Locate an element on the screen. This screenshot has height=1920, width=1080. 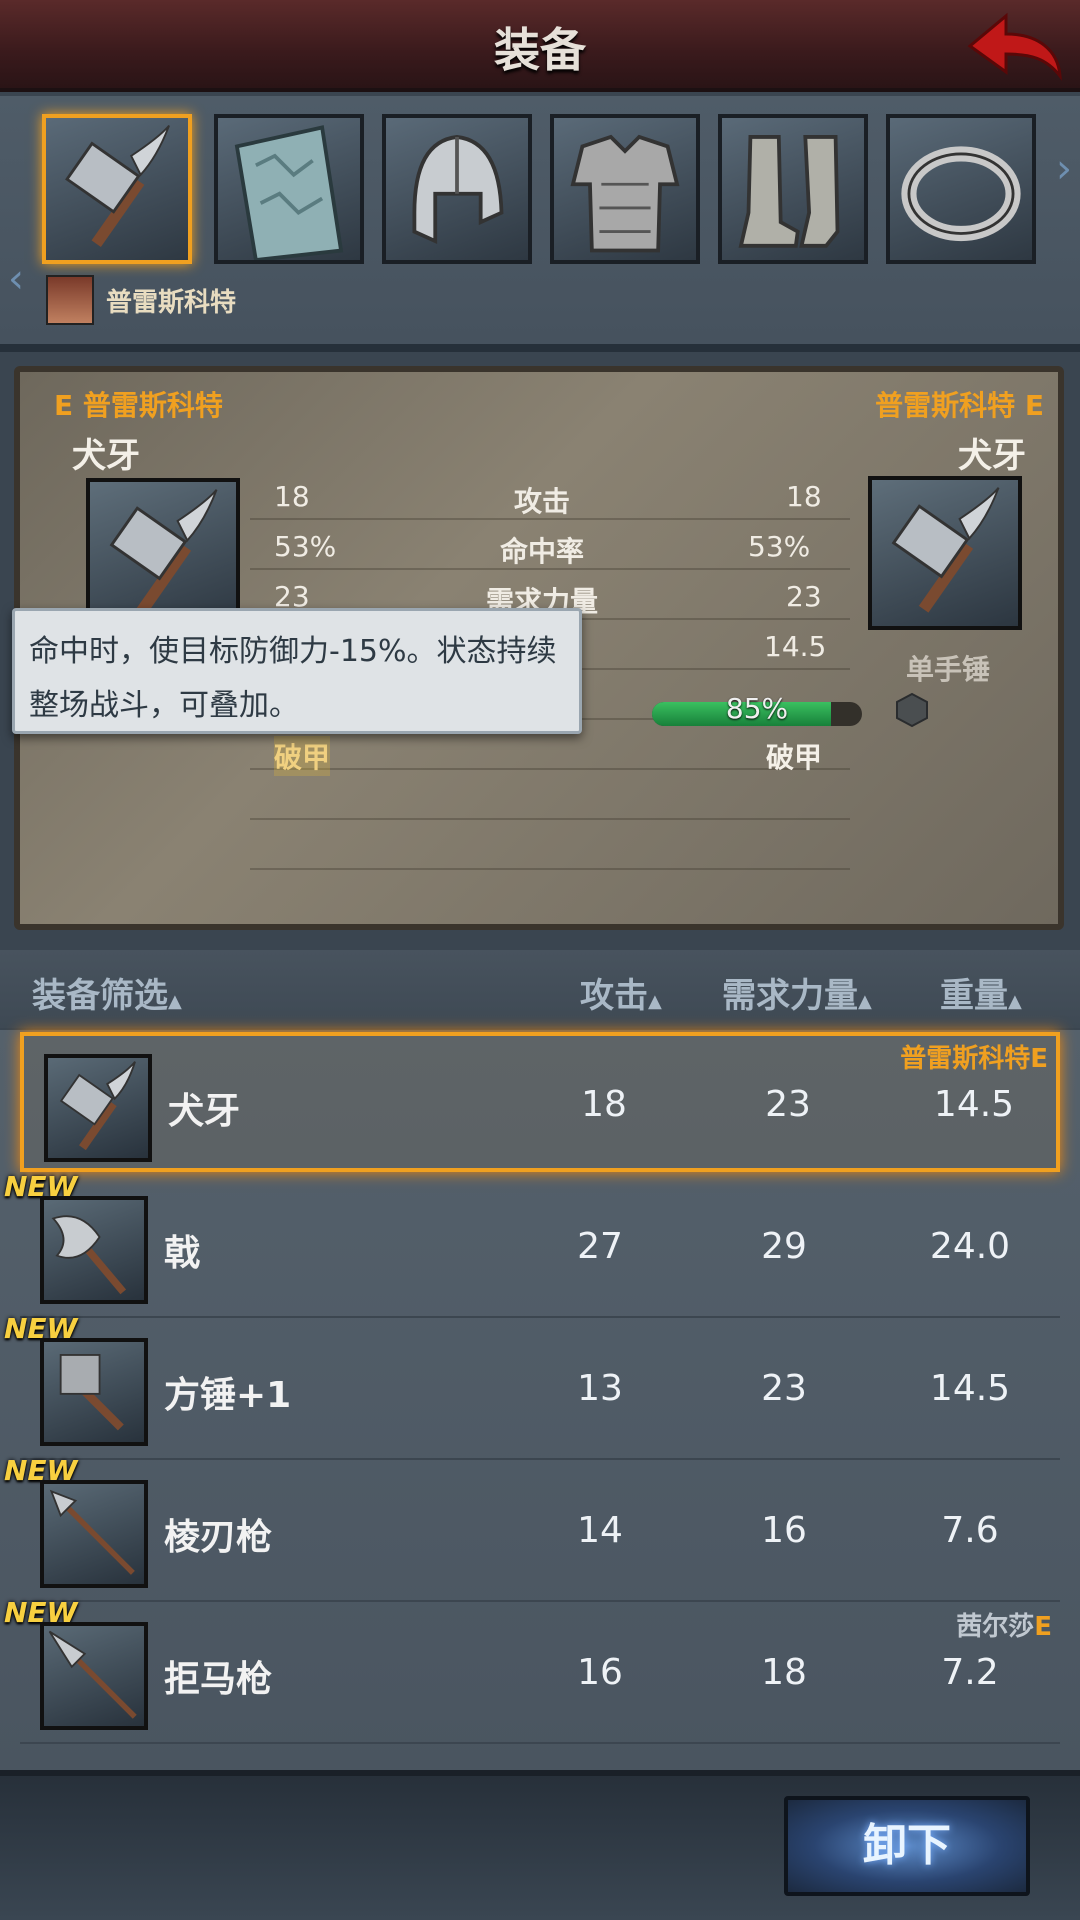
weapon-type: 单手锤 is located at coordinates (948, 669).